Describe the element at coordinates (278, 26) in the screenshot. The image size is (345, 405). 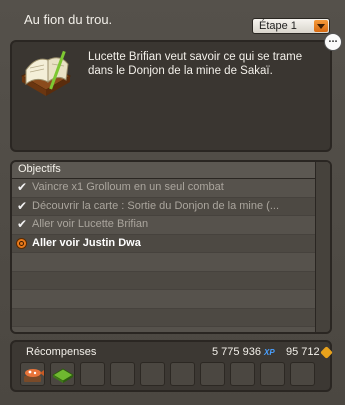
I see `step-dropdown-label: Étape 1` at that location.